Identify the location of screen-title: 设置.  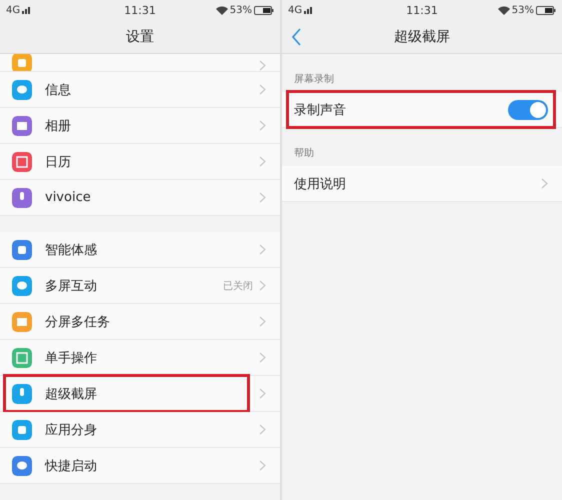
(140, 37).